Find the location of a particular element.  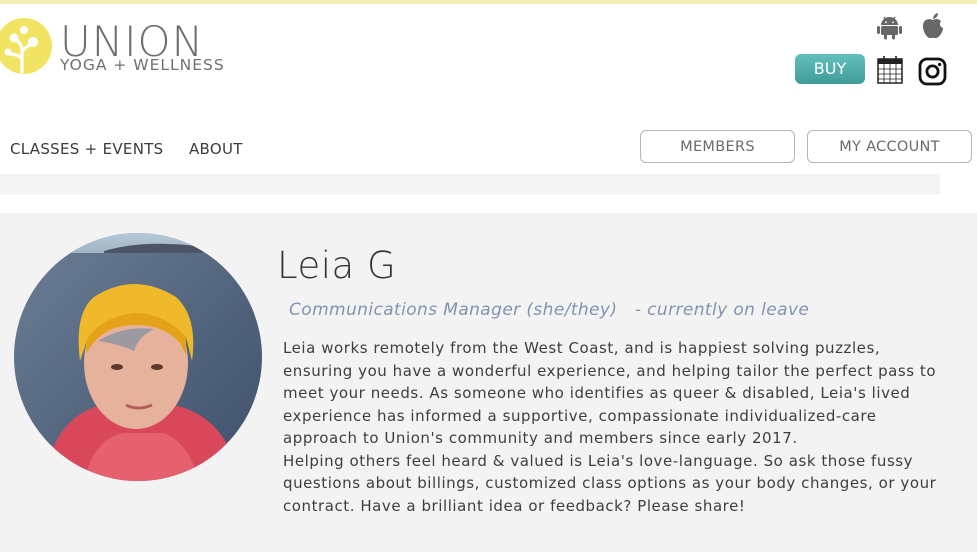

tree-icon is located at coordinates (26, 46).